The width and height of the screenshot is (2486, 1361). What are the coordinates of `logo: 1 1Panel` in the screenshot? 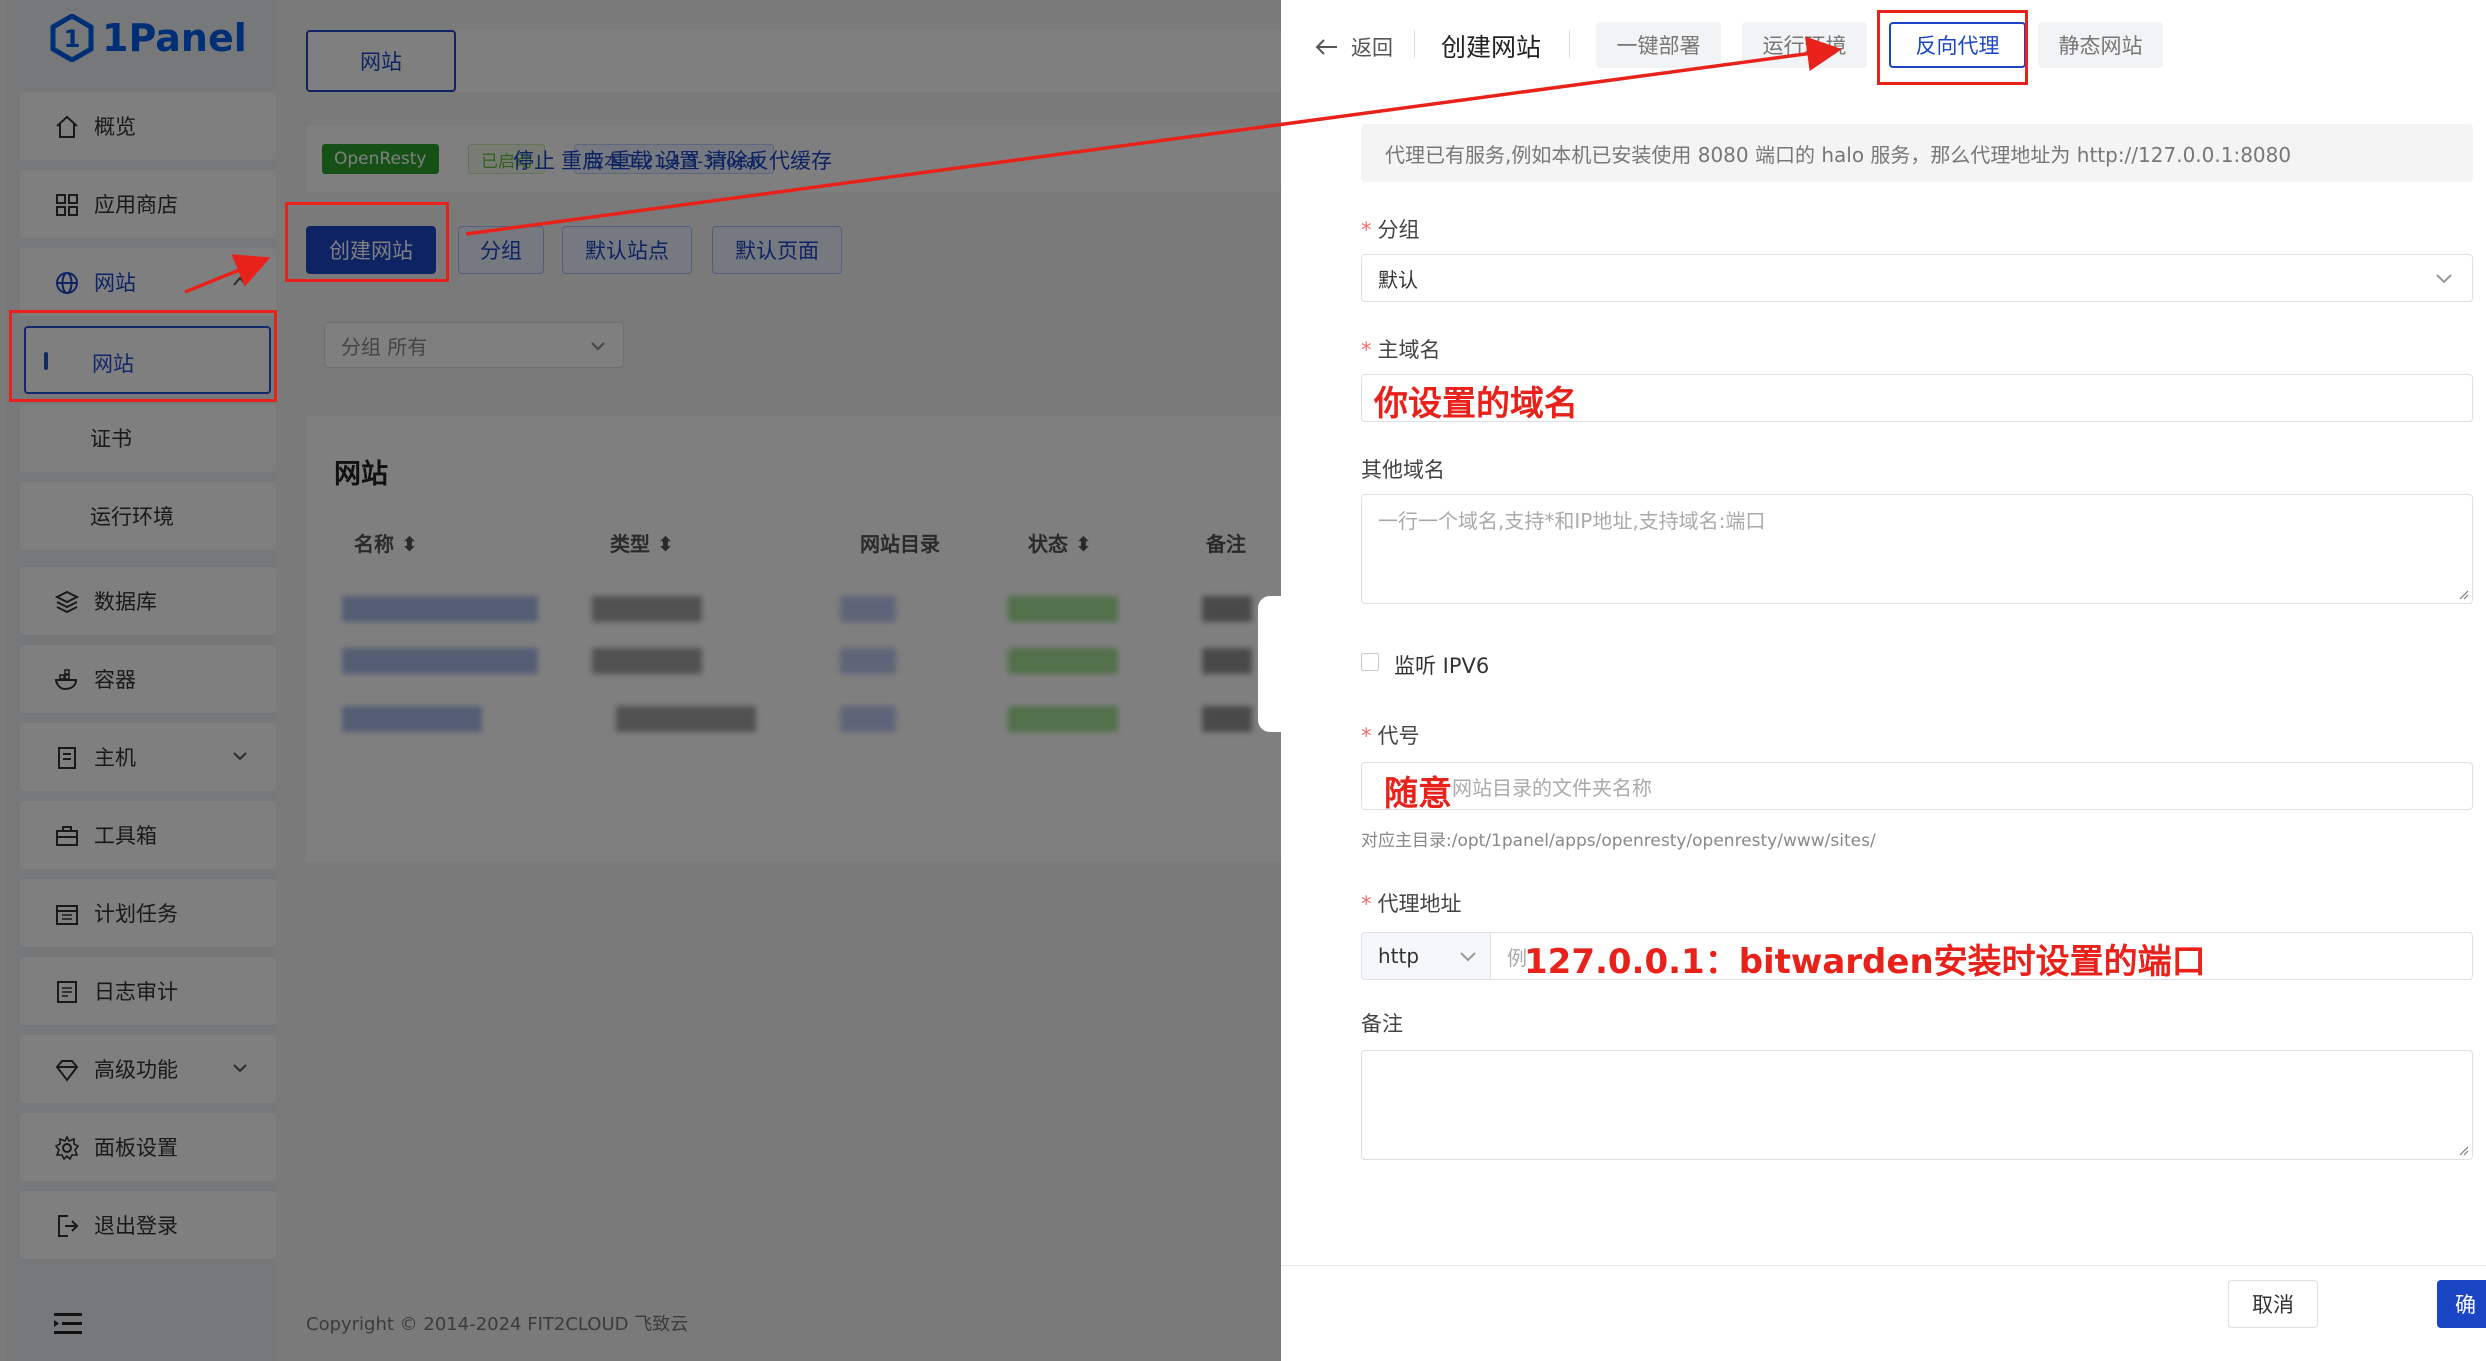 It's located at (148, 38).